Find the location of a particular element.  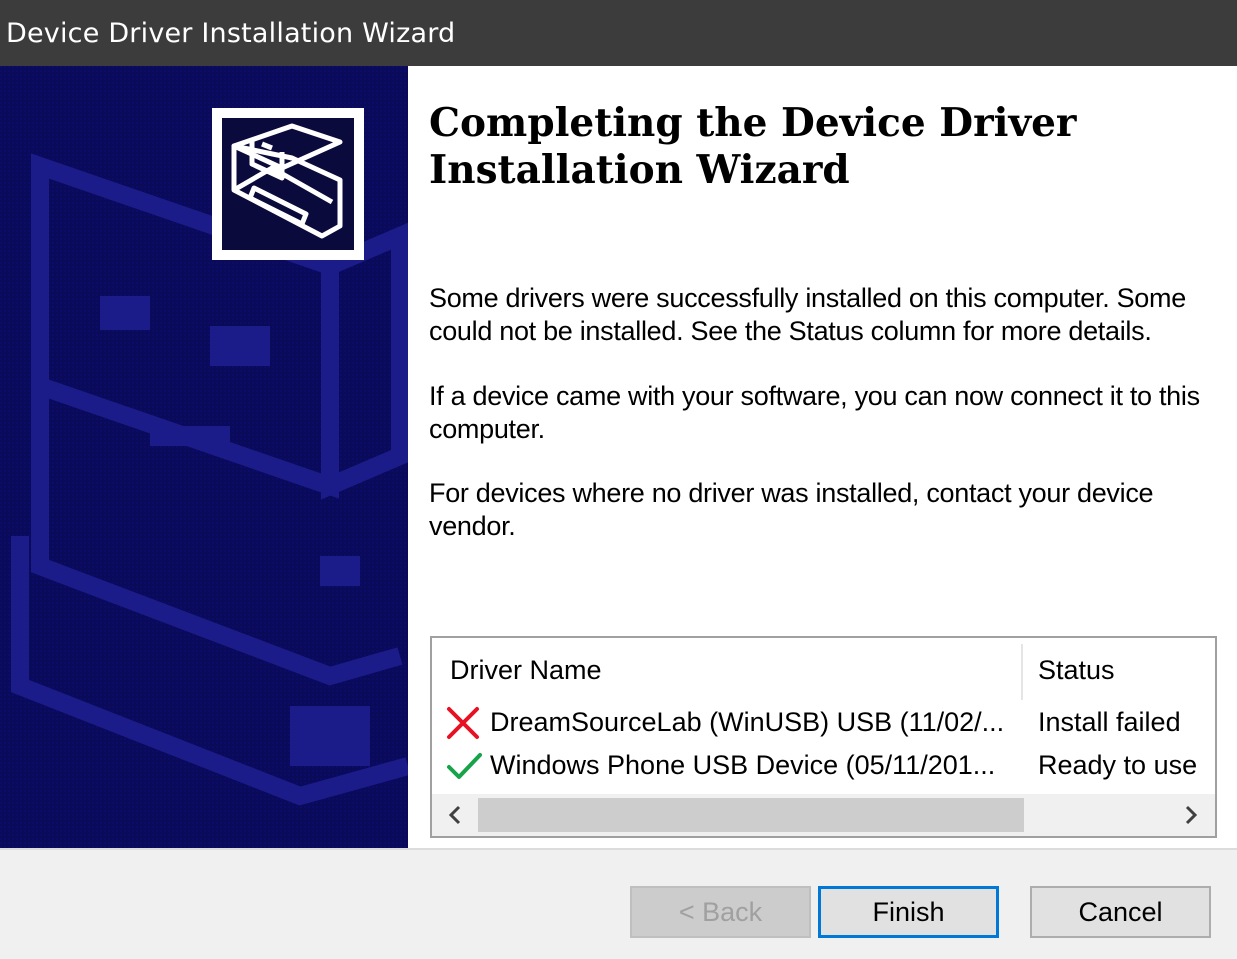

driver-status: Ready to use is located at coordinates (1118, 765).